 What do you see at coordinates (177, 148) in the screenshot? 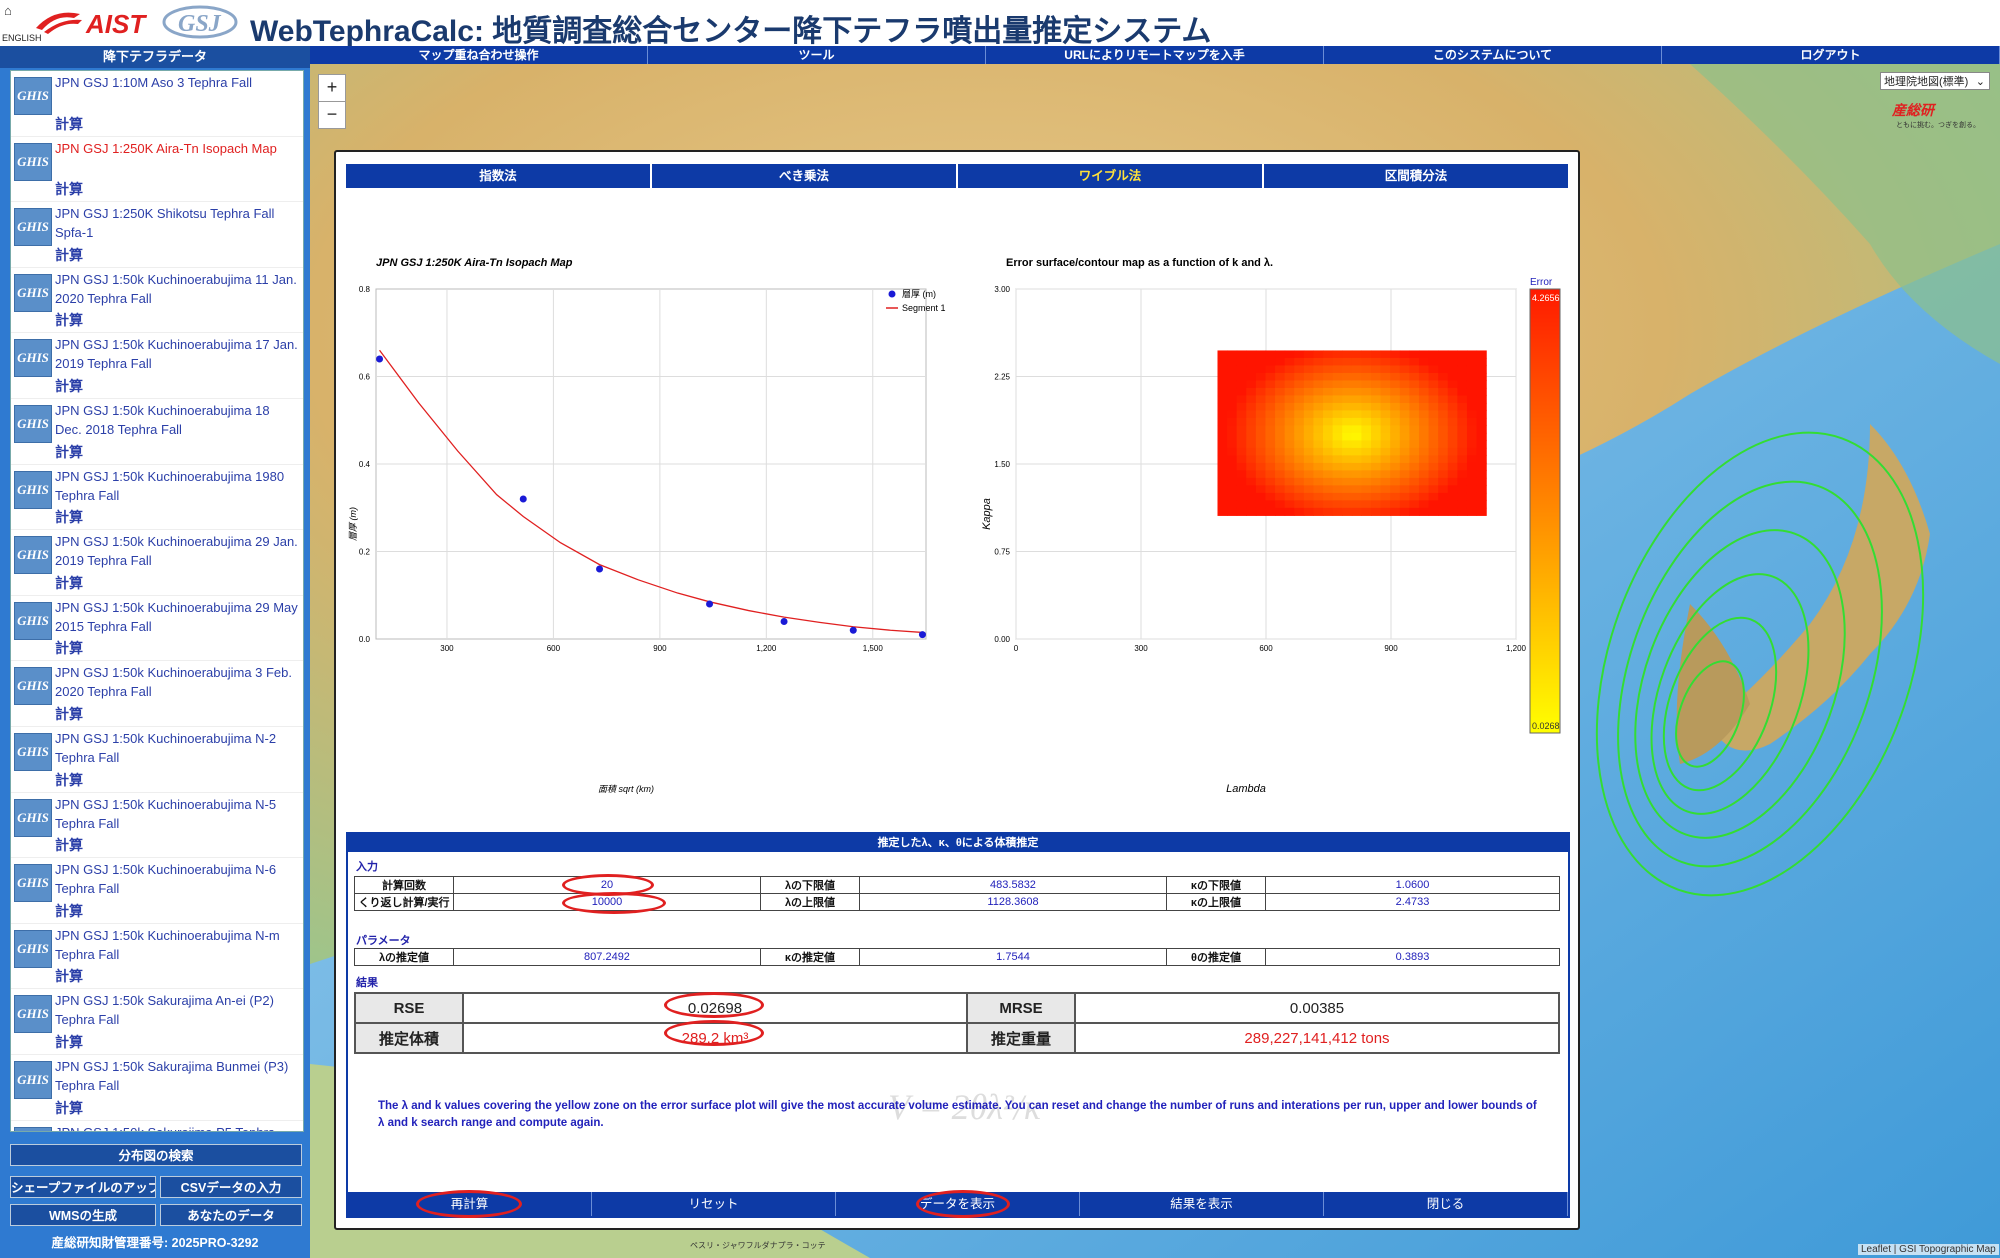
I see `dataset-name: JPN GSJ 1:250K Aira-Tn Isopach Map` at bounding box center [177, 148].